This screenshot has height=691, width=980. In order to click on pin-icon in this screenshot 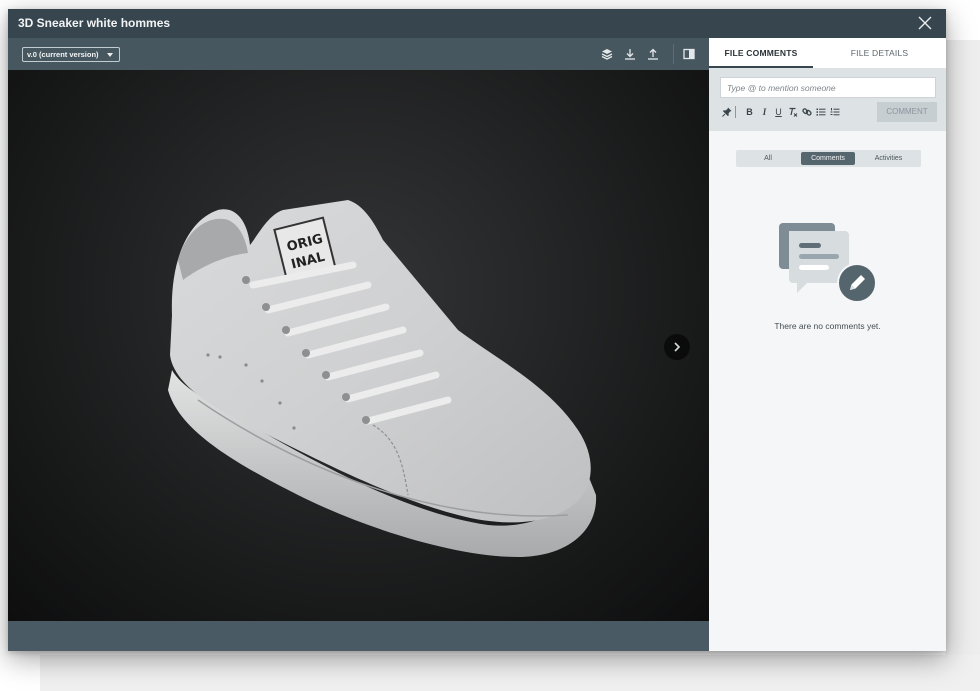, I will do `click(726, 112)`.